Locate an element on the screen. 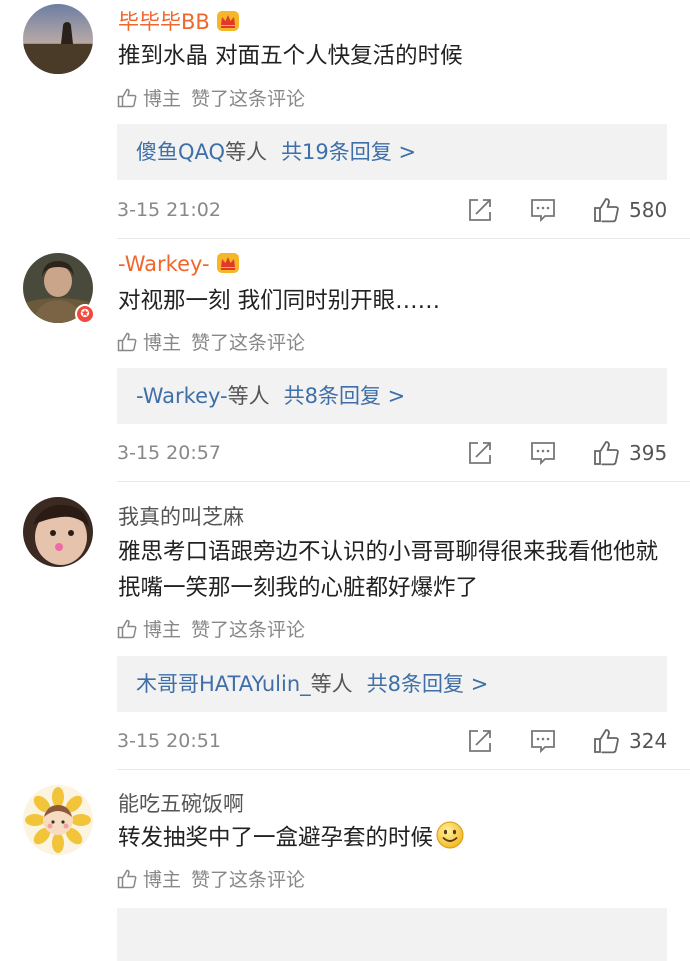  username: 我真的叫芝麻 is located at coordinates (181, 516).